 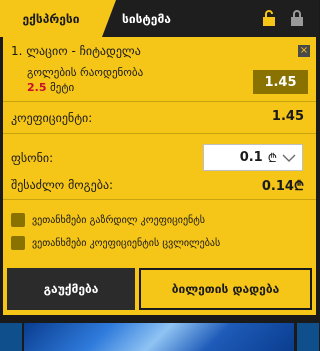 I want to click on selection-label: მეტი, so click(x=62, y=87).